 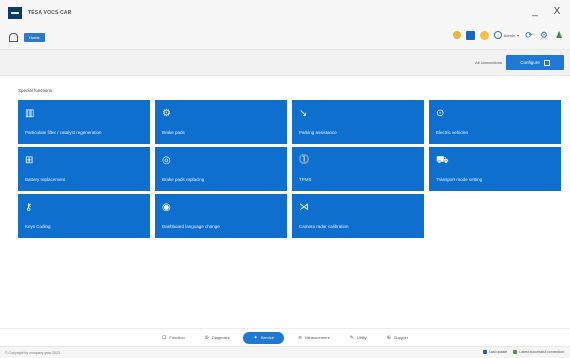 I want to click on settings-icon: ⚙, so click(x=544, y=35).